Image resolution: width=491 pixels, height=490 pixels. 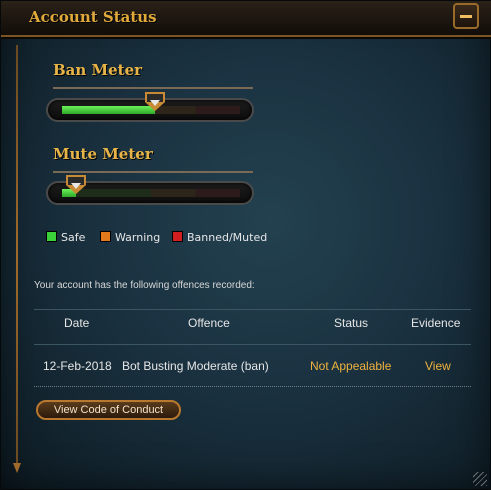 I want to click on ban-meter-marker, so click(x=154, y=103).